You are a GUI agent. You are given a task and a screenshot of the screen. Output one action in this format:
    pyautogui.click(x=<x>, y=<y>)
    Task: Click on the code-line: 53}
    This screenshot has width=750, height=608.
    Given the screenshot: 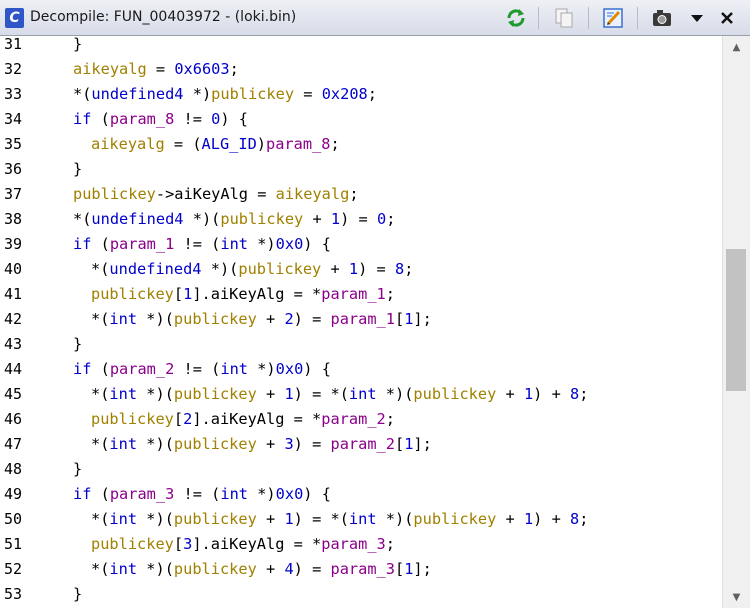 What is the action you would take?
    pyautogui.click(x=361, y=594)
    